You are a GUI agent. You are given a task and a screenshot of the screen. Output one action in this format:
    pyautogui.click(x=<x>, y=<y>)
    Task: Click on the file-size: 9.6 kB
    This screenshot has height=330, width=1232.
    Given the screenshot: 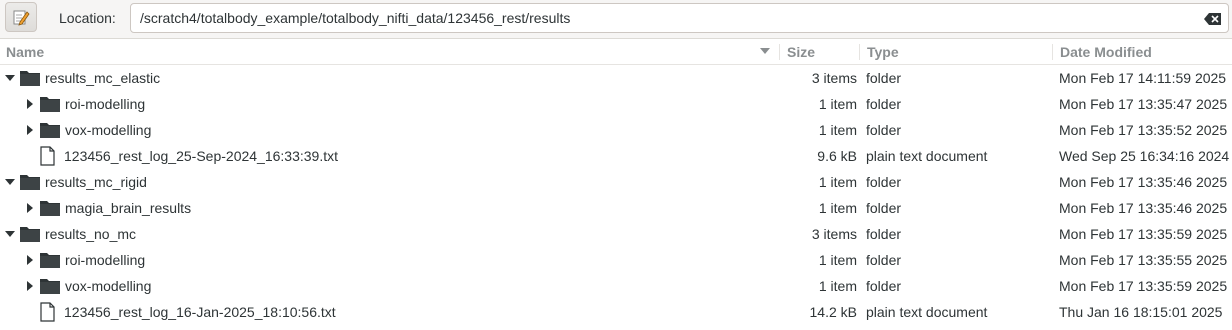 What is the action you would take?
    pyautogui.click(x=837, y=156)
    